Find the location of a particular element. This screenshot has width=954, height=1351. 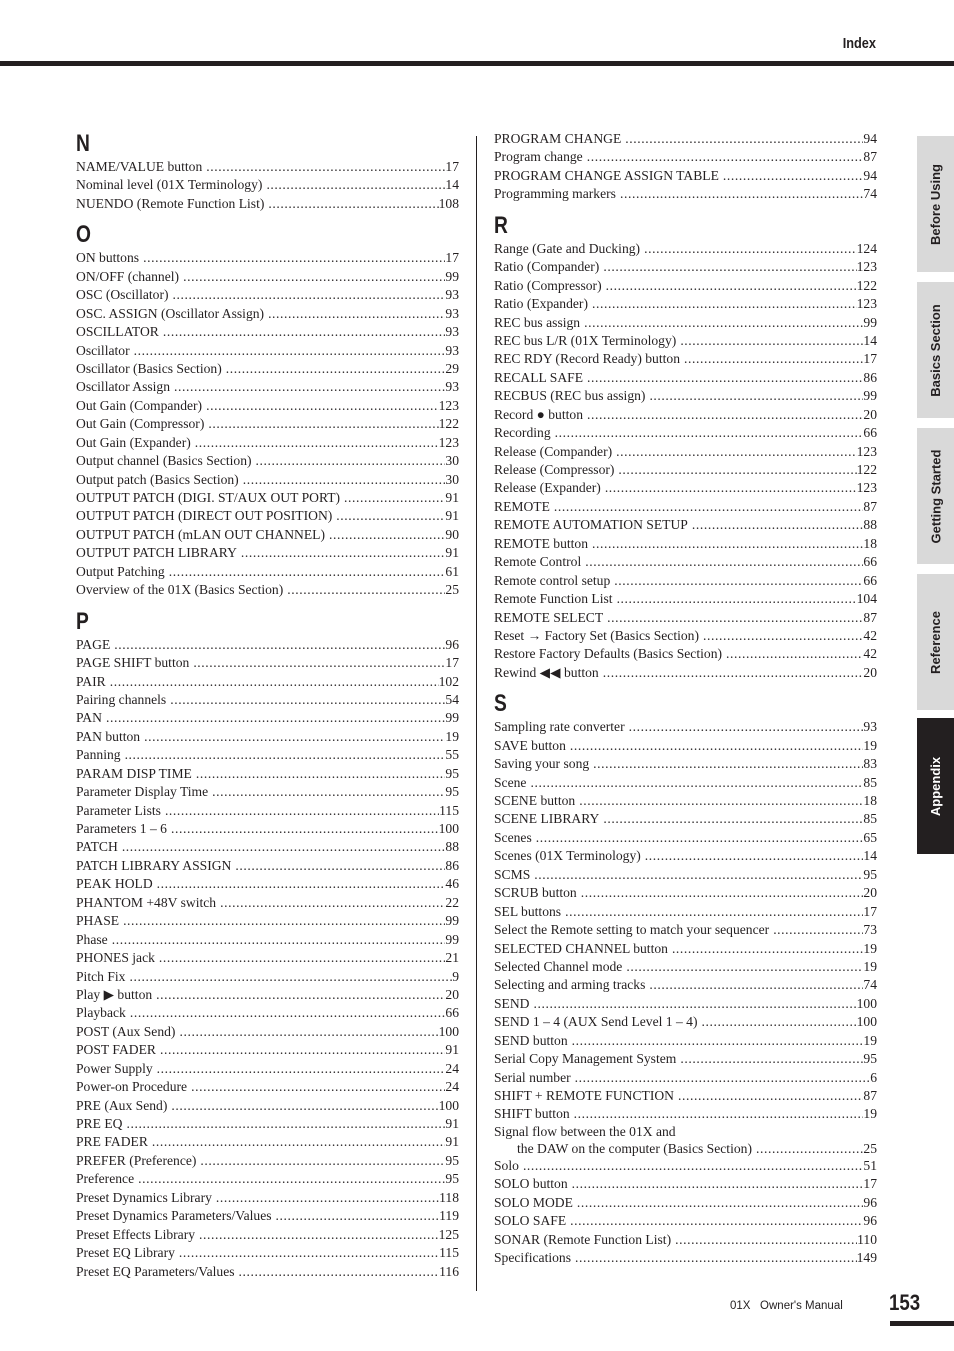

index-entry: SCRUB button 20 is located at coordinates (685, 893).